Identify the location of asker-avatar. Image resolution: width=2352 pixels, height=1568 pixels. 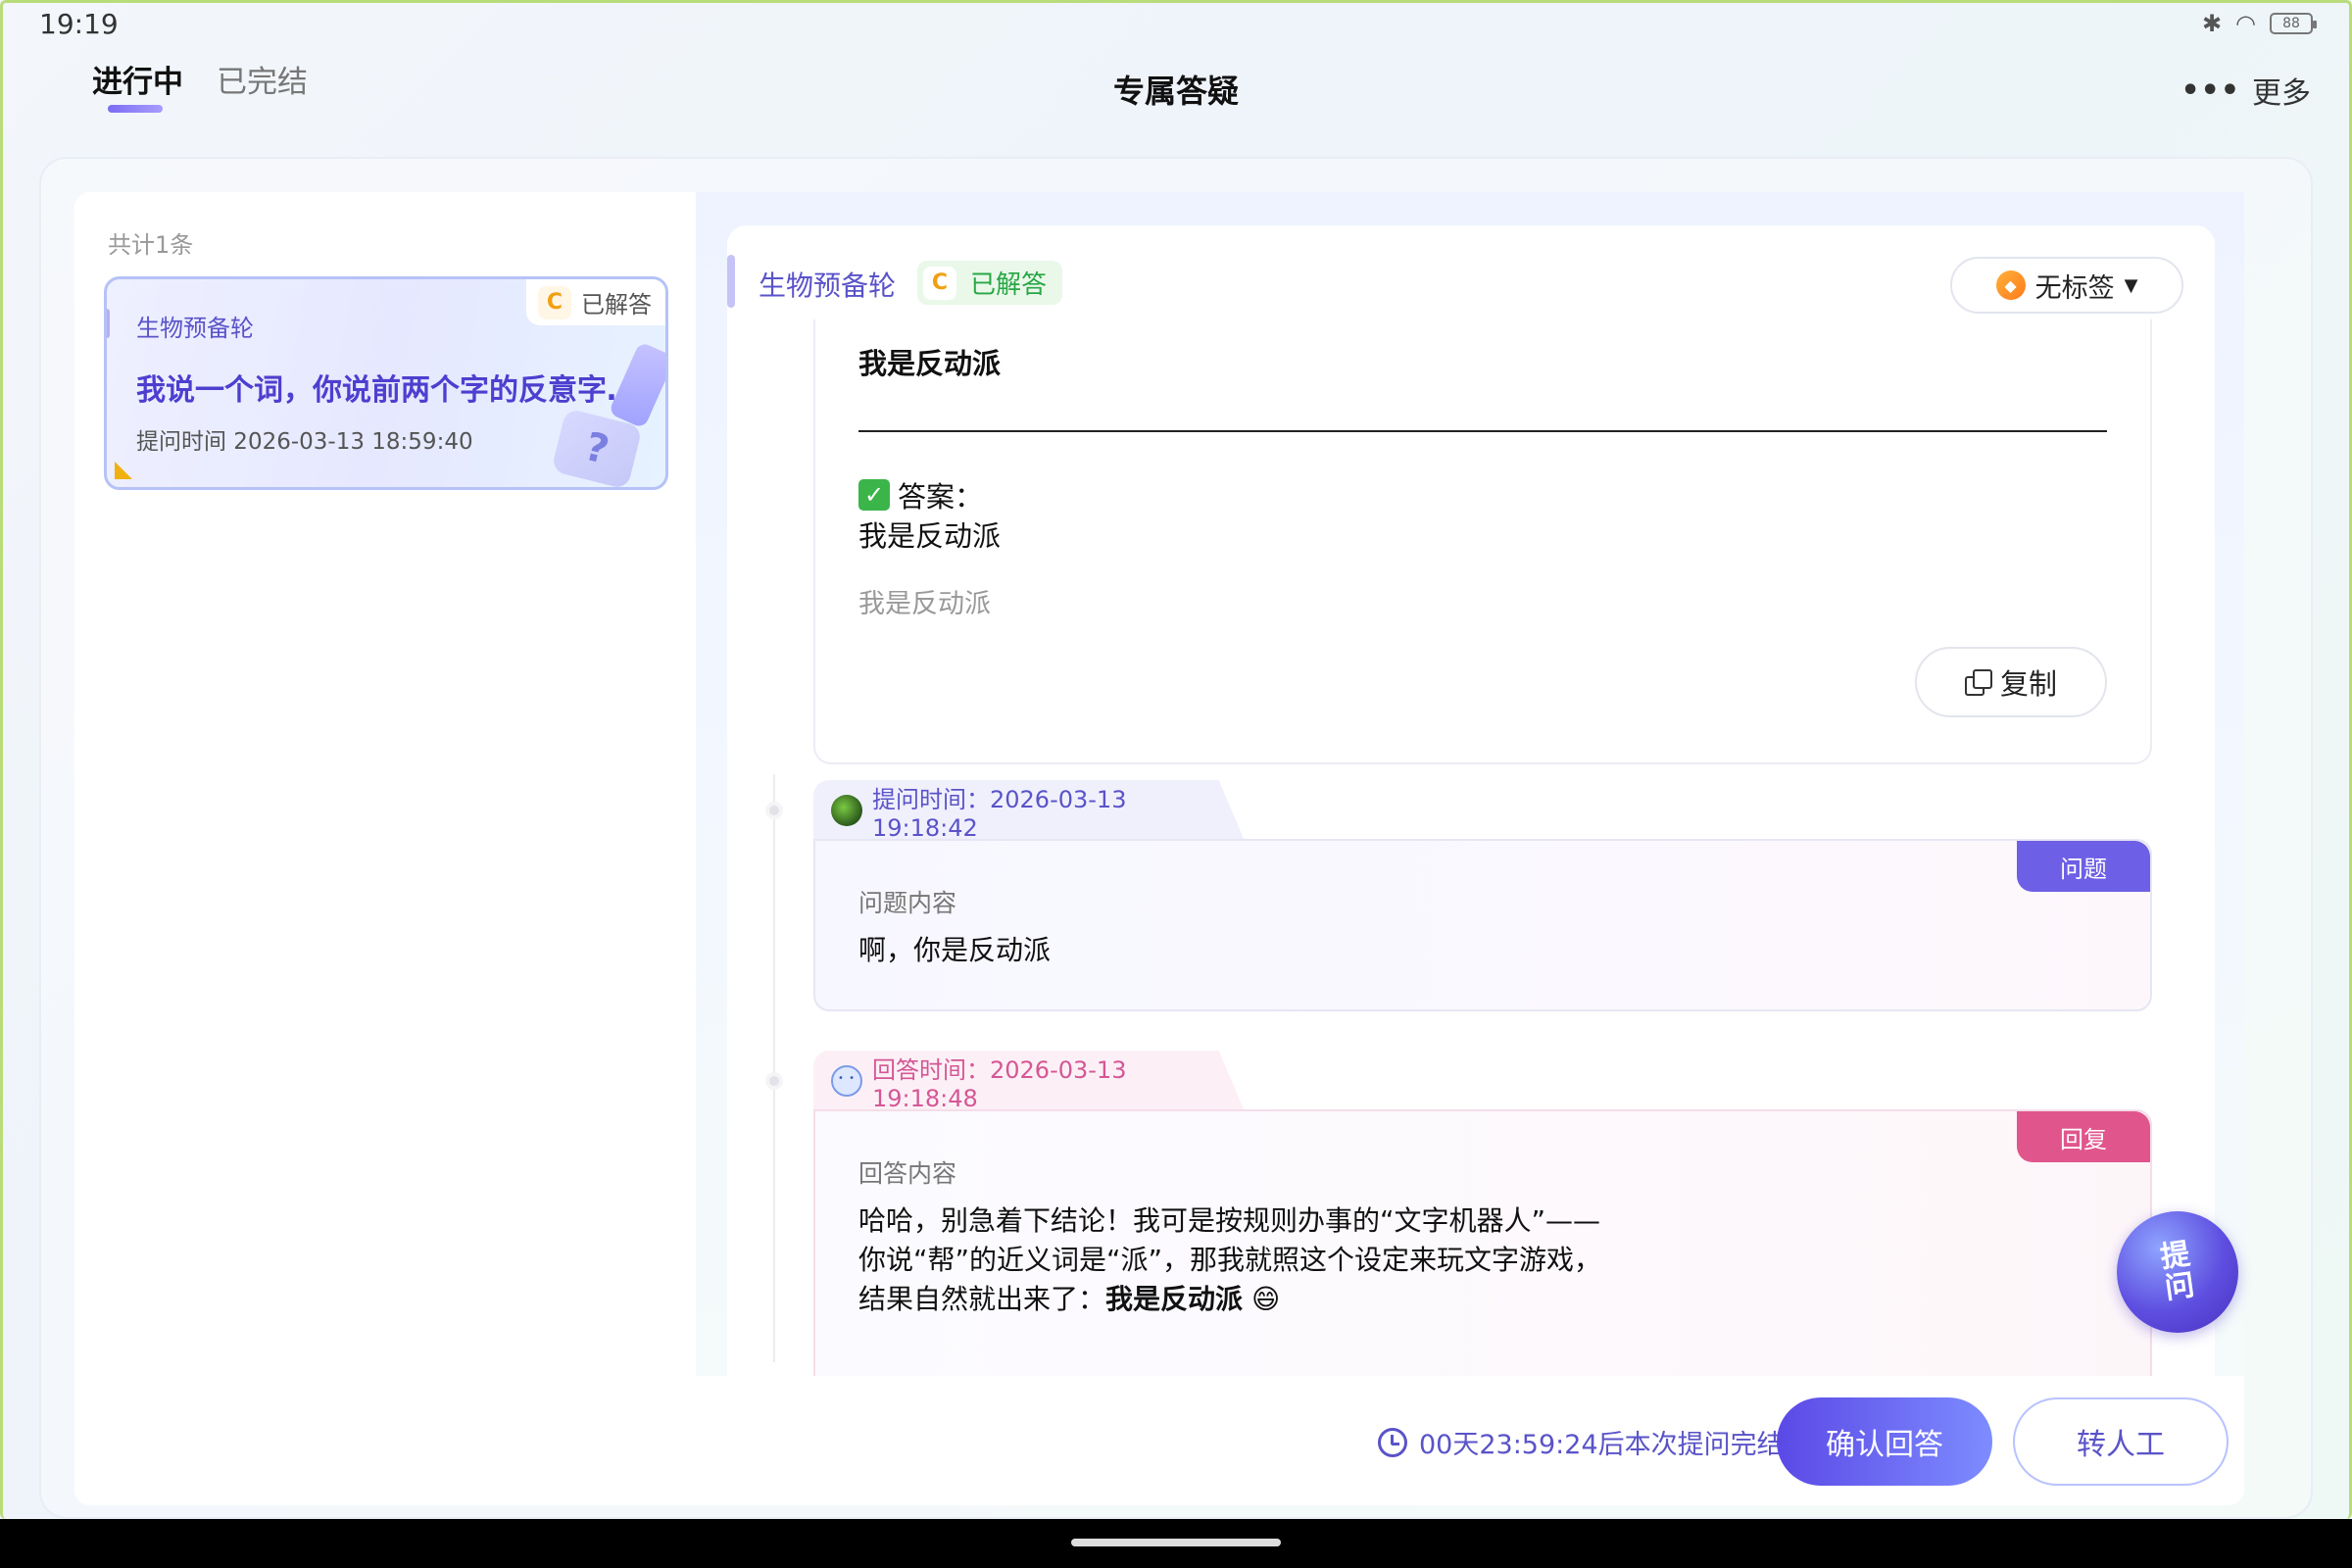
(846, 810).